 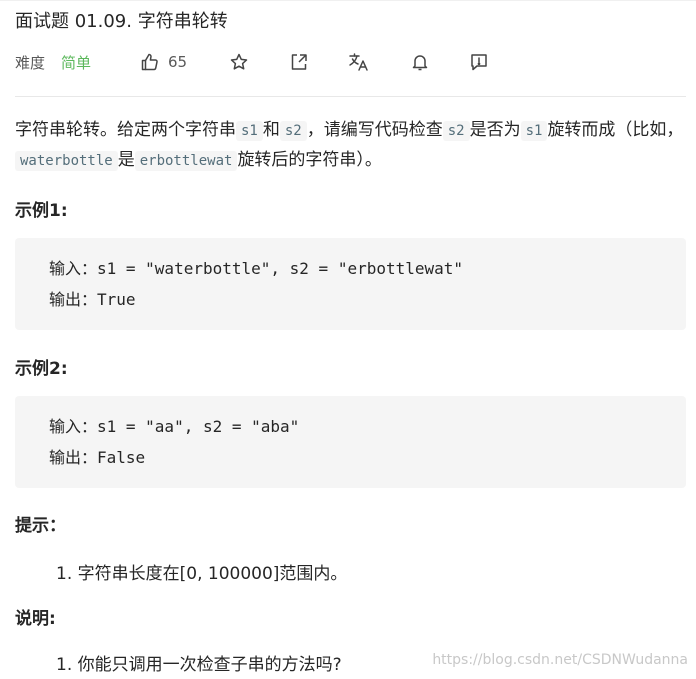 I want to click on share-icon, so click(x=299, y=62).